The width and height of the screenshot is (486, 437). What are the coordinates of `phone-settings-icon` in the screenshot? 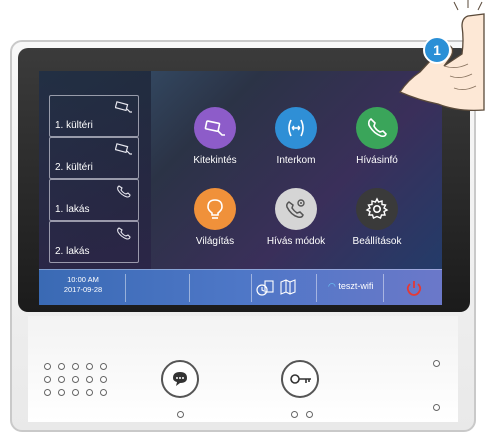 It's located at (295, 208).